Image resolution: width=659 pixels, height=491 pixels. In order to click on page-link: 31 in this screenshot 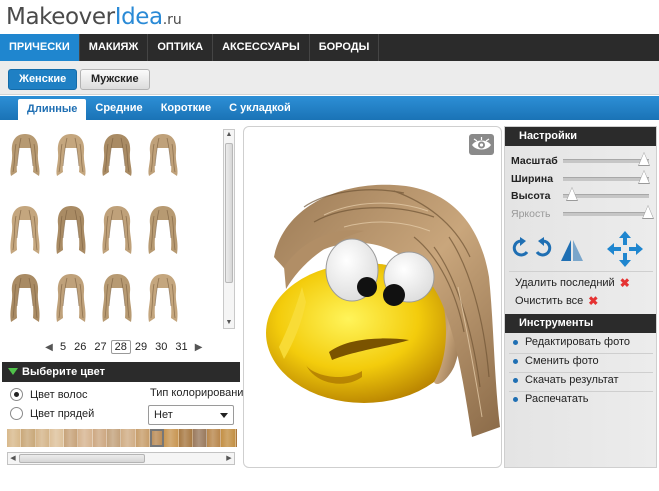, I will do `click(181, 347)`.